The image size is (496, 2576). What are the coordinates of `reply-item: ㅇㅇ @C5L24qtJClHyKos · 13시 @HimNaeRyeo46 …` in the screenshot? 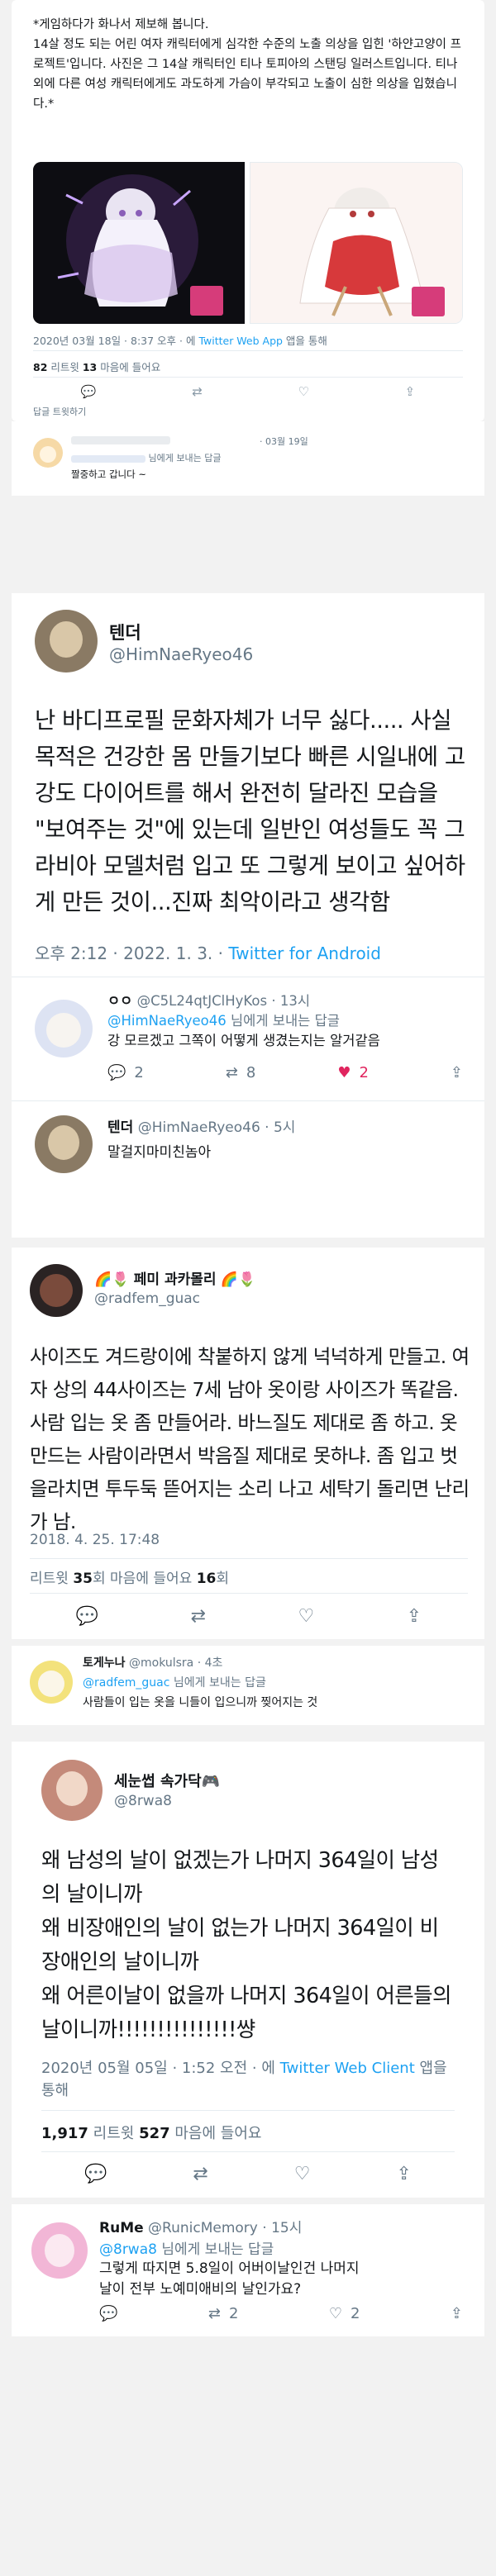 It's located at (248, 1038).